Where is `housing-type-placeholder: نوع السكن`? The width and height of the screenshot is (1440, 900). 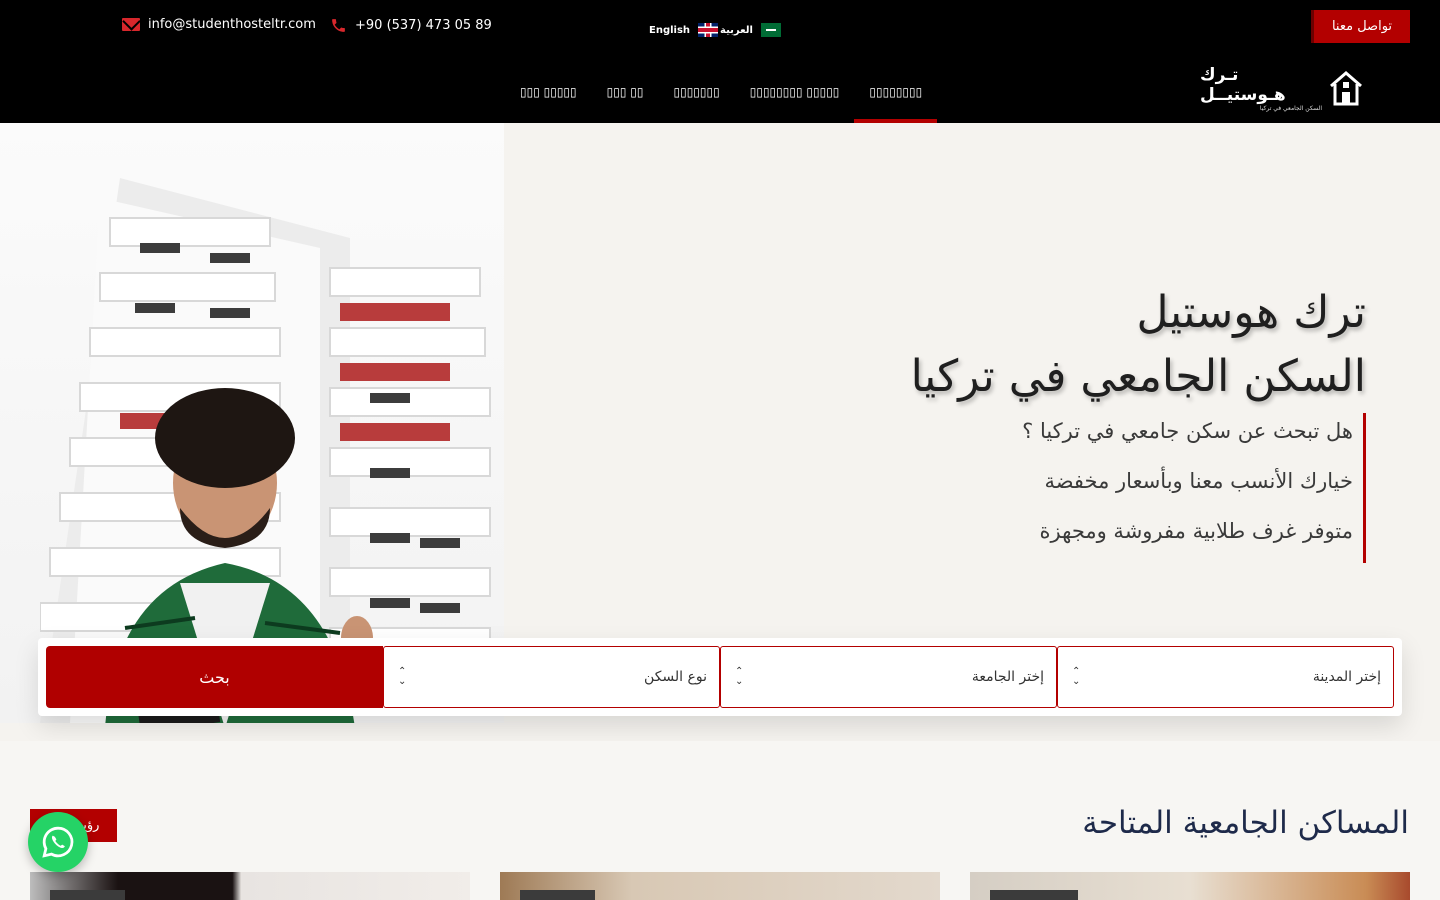 housing-type-placeholder: نوع السكن is located at coordinates (675, 677).